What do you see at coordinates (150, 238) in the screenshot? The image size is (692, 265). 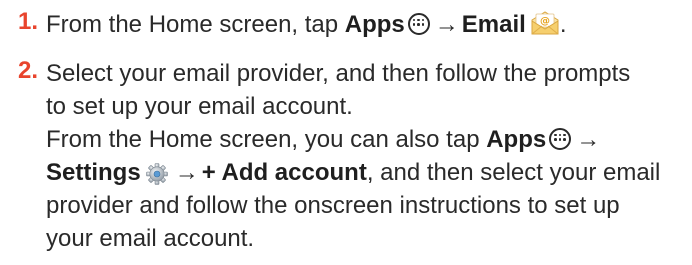 I see `alt-line-4: your email account.` at bounding box center [150, 238].